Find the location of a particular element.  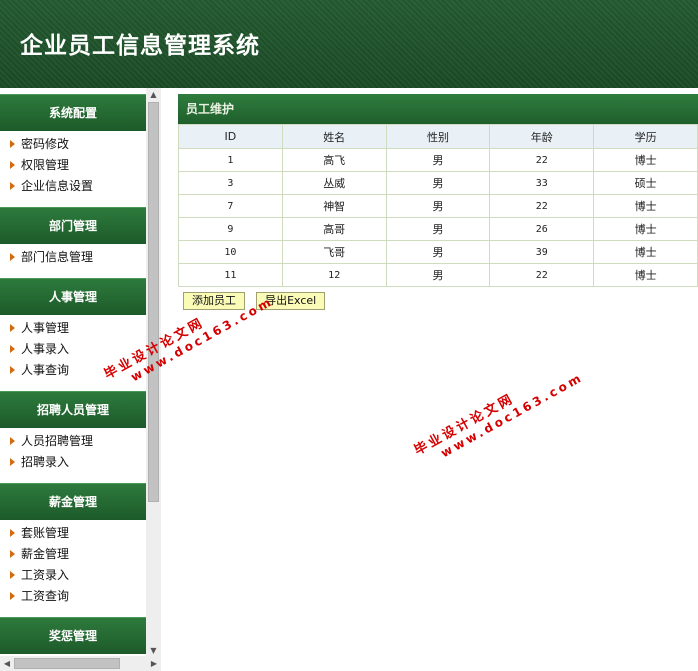

sidebar-horizontal-scrollbar: ◀ ▶ is located at coordinates (80, 663).